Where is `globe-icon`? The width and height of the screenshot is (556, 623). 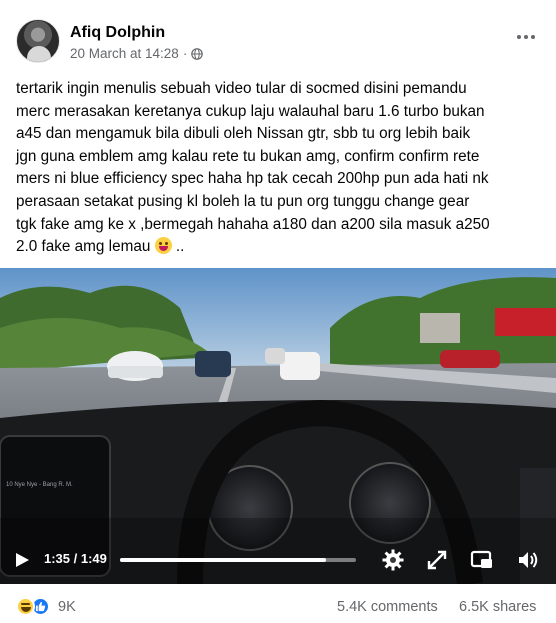
globe-icon is located at coordinates (197, 53).